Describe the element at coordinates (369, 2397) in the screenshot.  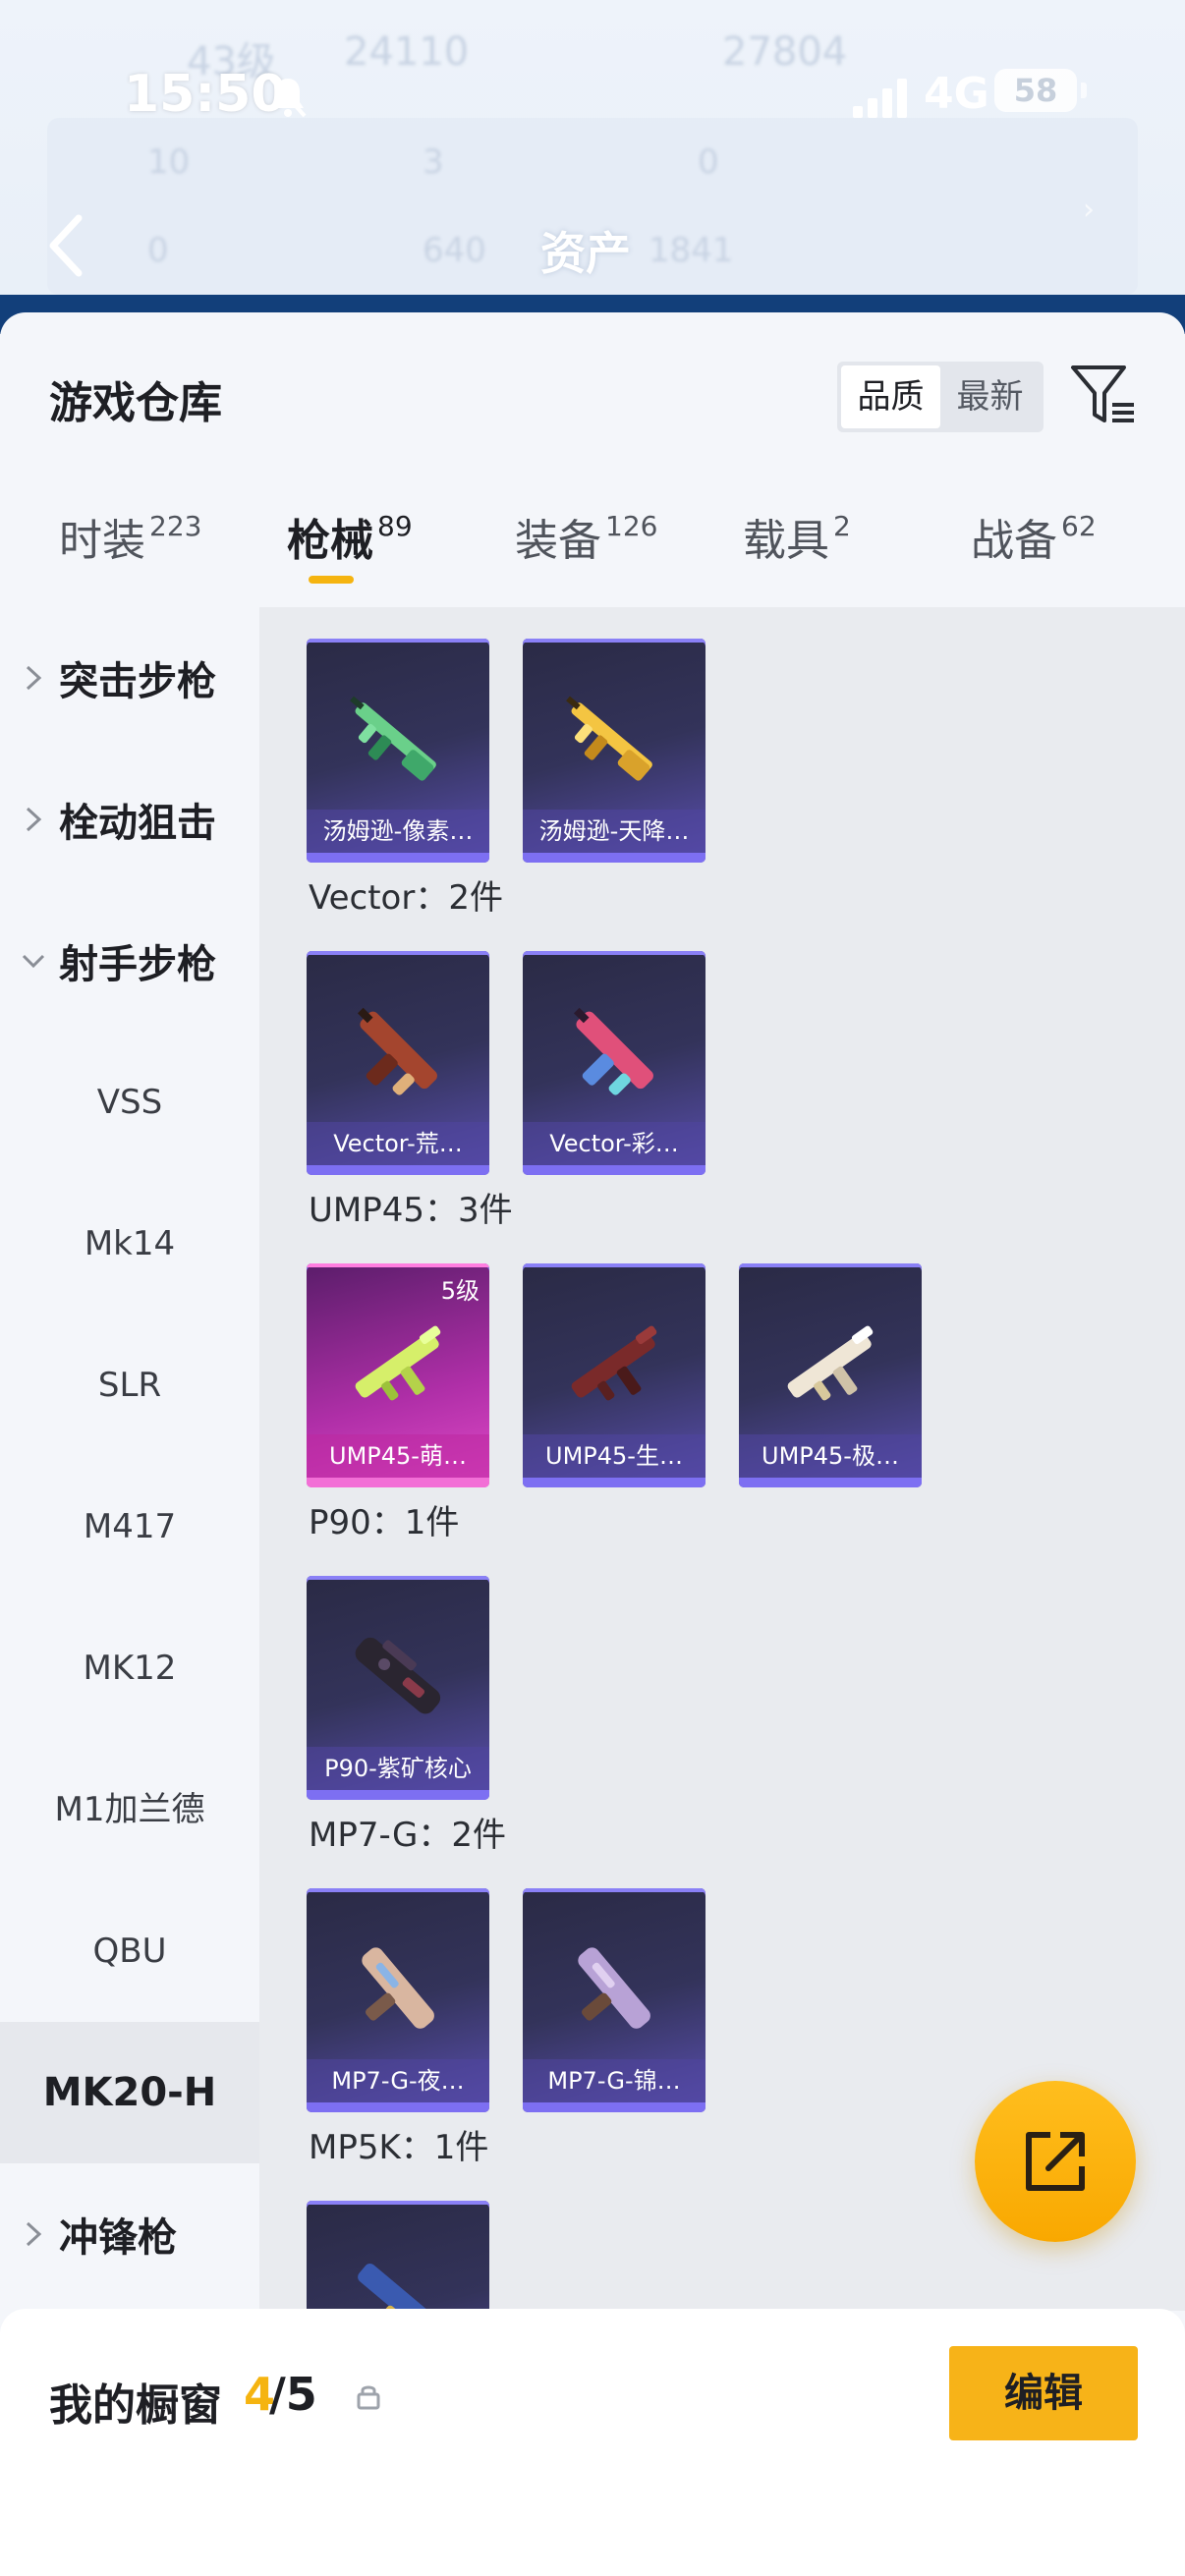
I see `lock-icon` at that location.